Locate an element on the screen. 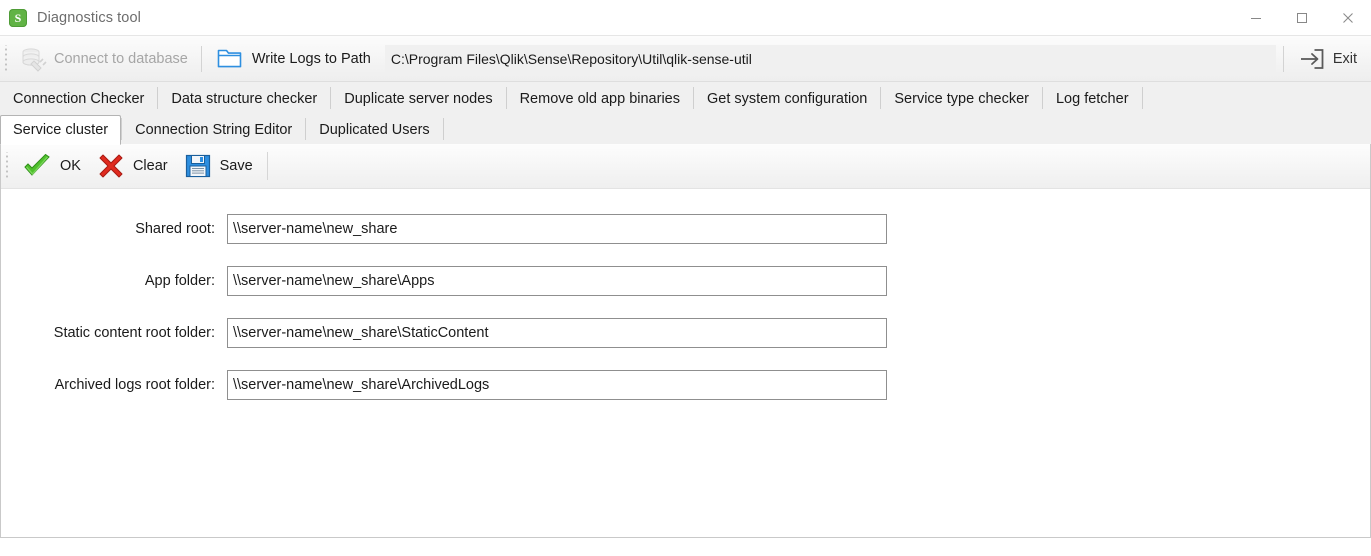 This screenshot has width=1371, height=556. static-content-root-folder-input is located at coordinates (557, 333).